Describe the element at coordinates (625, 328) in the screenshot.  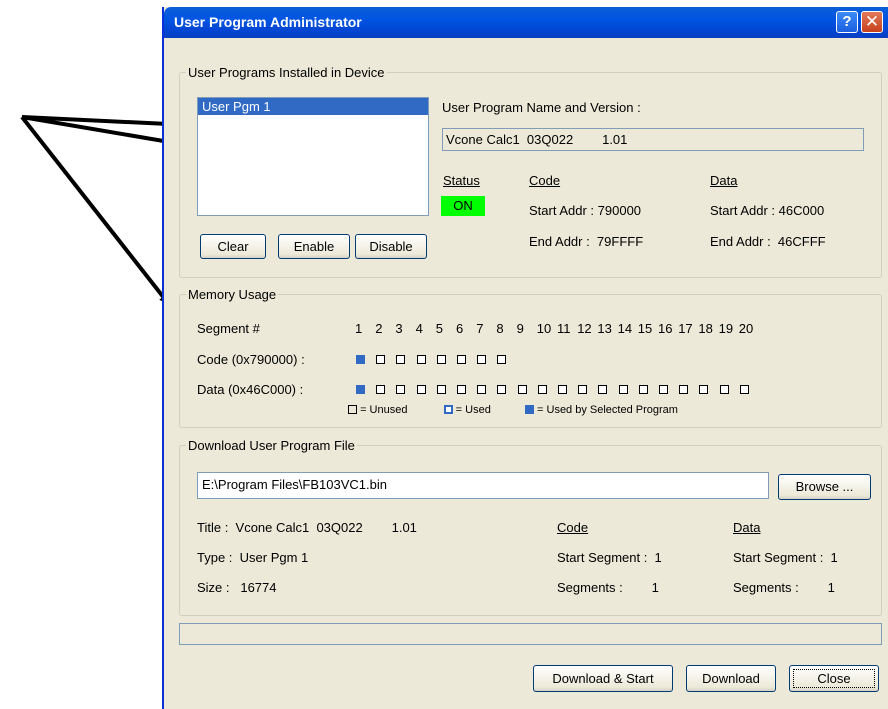
I see `segment-number: 14` at that location.